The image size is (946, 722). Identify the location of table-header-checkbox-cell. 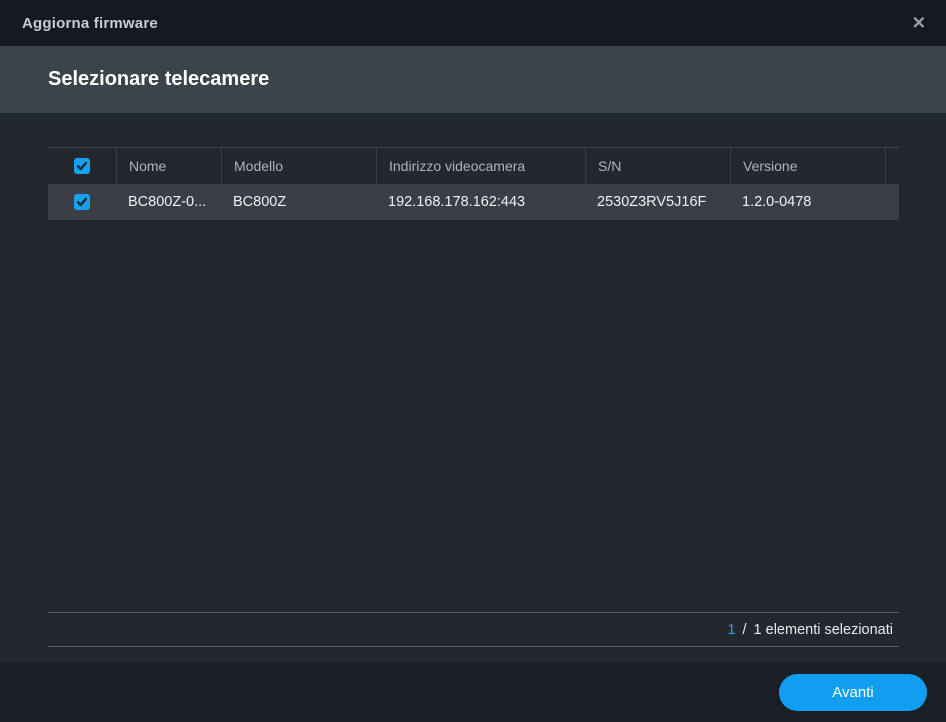
(82, 166).